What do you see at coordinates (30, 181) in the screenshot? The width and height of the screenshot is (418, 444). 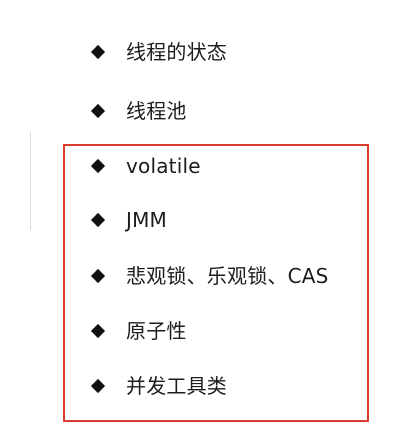 I see `divider-line` at bounding box center [30, 181].